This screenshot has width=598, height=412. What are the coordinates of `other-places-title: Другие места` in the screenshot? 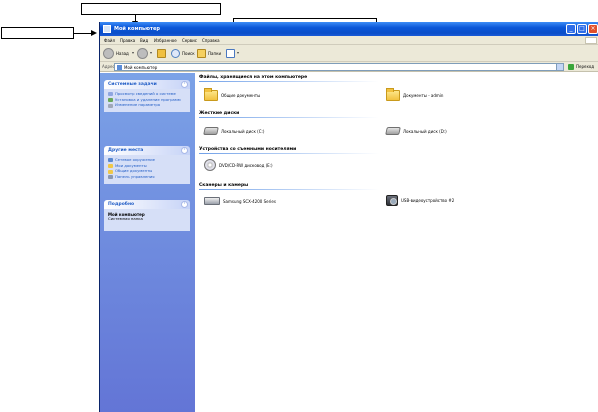 It's located at (126, 150).